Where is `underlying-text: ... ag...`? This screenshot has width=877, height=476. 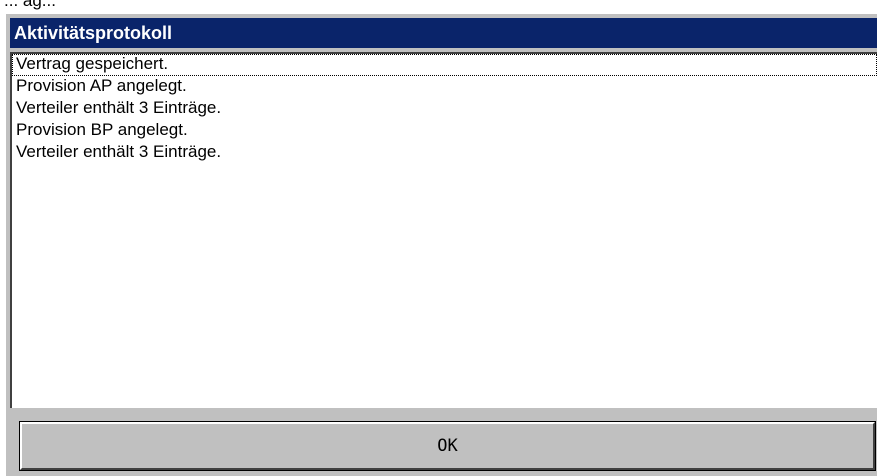
underlying-text: ... ag... is located at coordinates (30, 5).